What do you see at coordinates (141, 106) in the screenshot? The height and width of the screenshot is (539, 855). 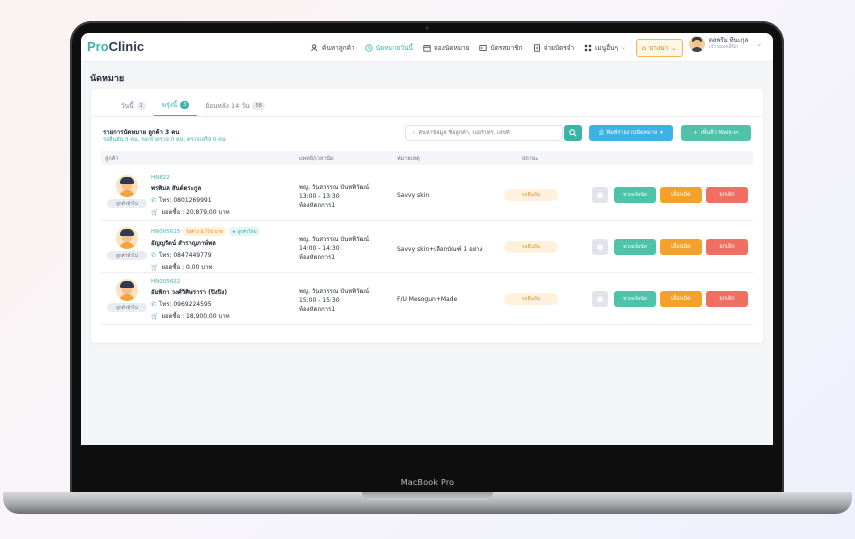 I see `tab-count-badge: 1` at bounding box center [141, 106].